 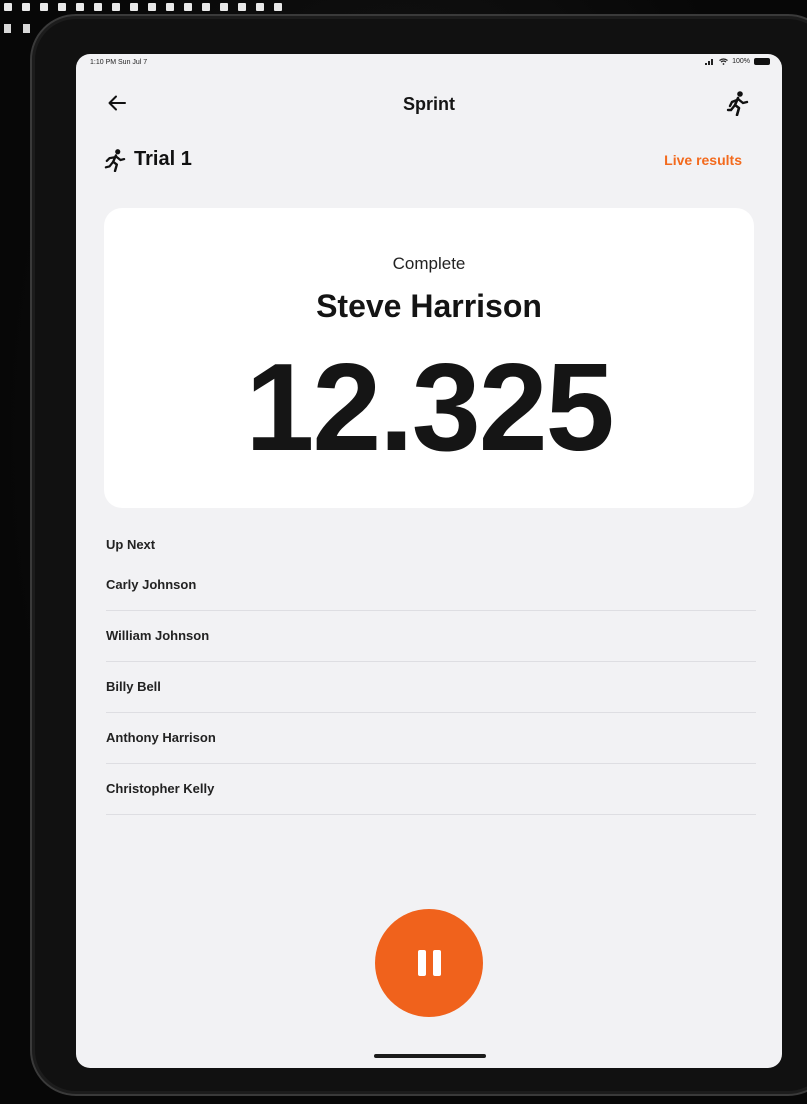 I want to click on list-item: Christopher Kelly, so click(x=431, y=789).